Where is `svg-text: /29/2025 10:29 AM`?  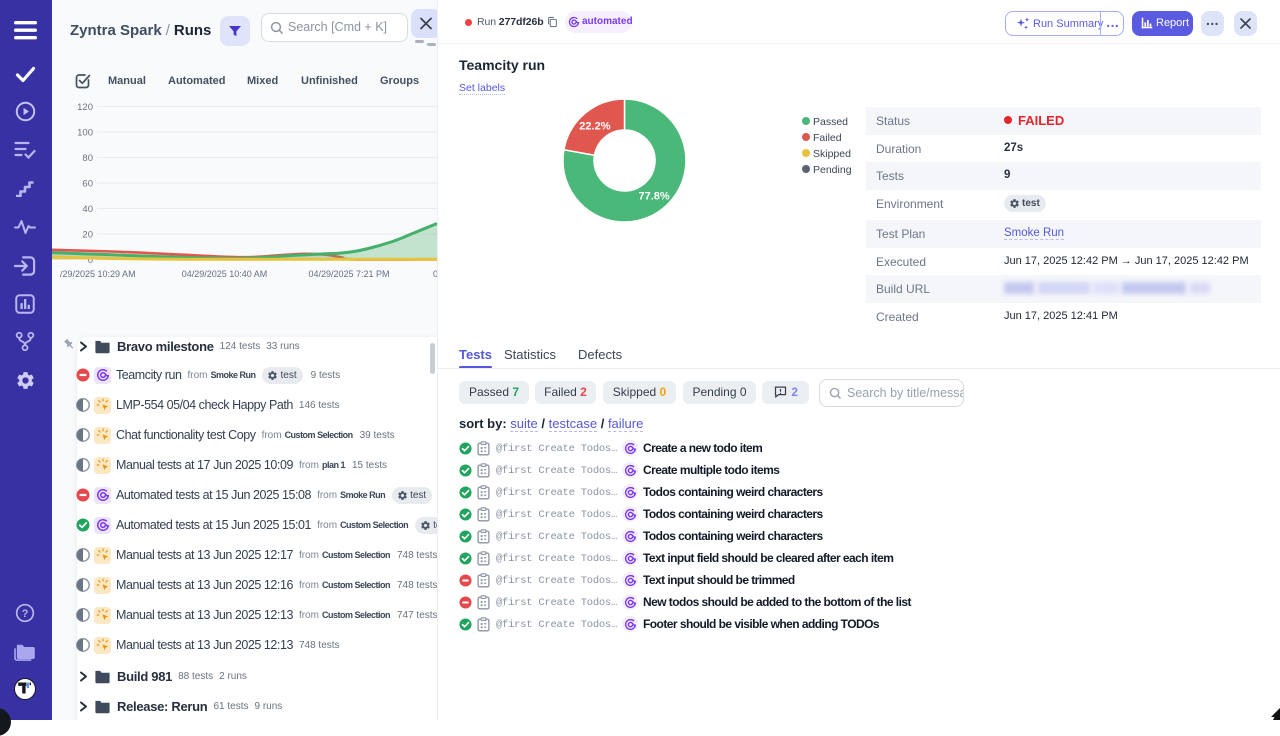
svg-text: /29/2025 10:29 AM is located at coordinates (98, 274).